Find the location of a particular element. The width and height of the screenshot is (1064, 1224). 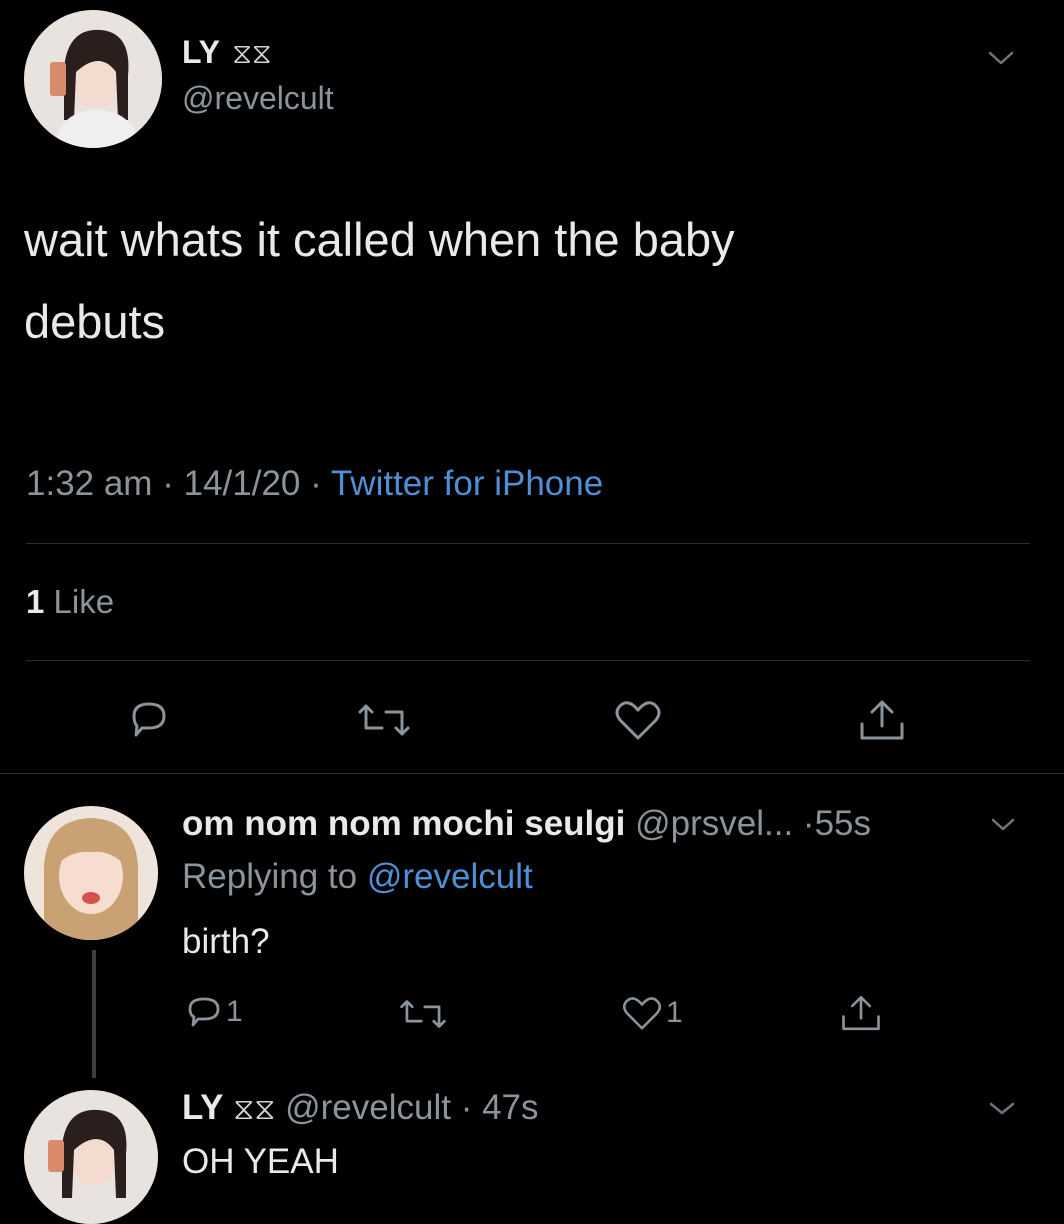

reply-2-display-name: LY is located at coordinates (203, 1107).